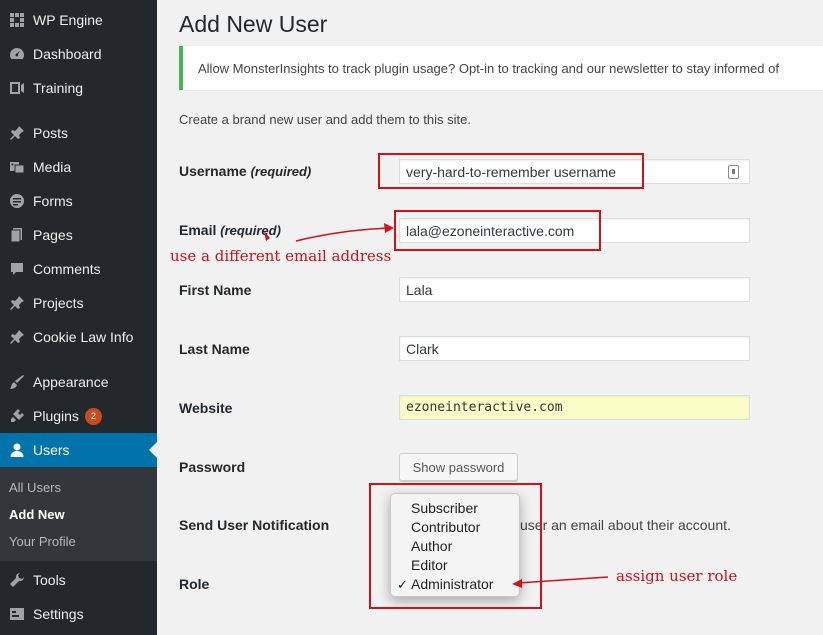 The image size is (823, 635). Describe the element at coordinates (58, 303) in the screenshot. I see `menu-label: Projects` at that location.